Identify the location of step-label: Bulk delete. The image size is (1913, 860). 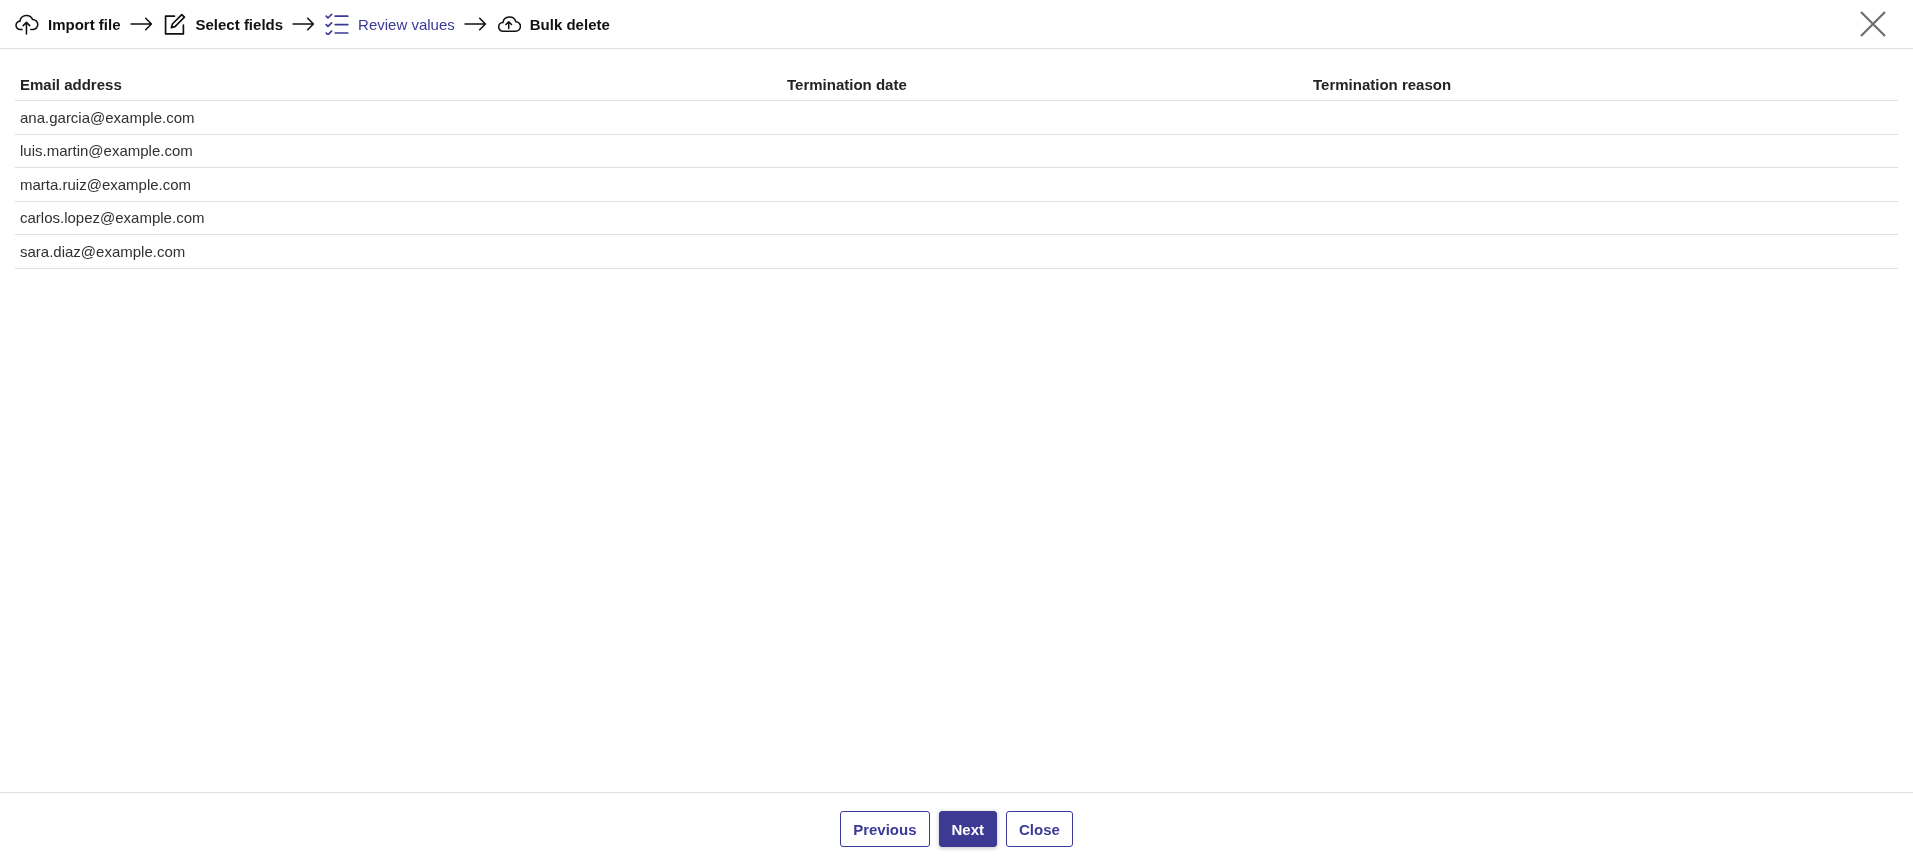
(569, 24).